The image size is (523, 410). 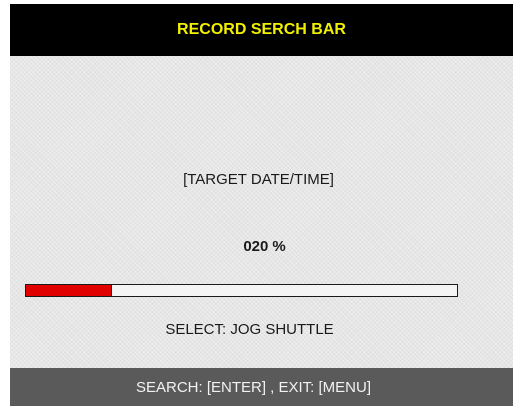 I want to click on footer-bar: SEARCH: [ENTER] , EXIT: [MENU], so click(x=261, y=387).